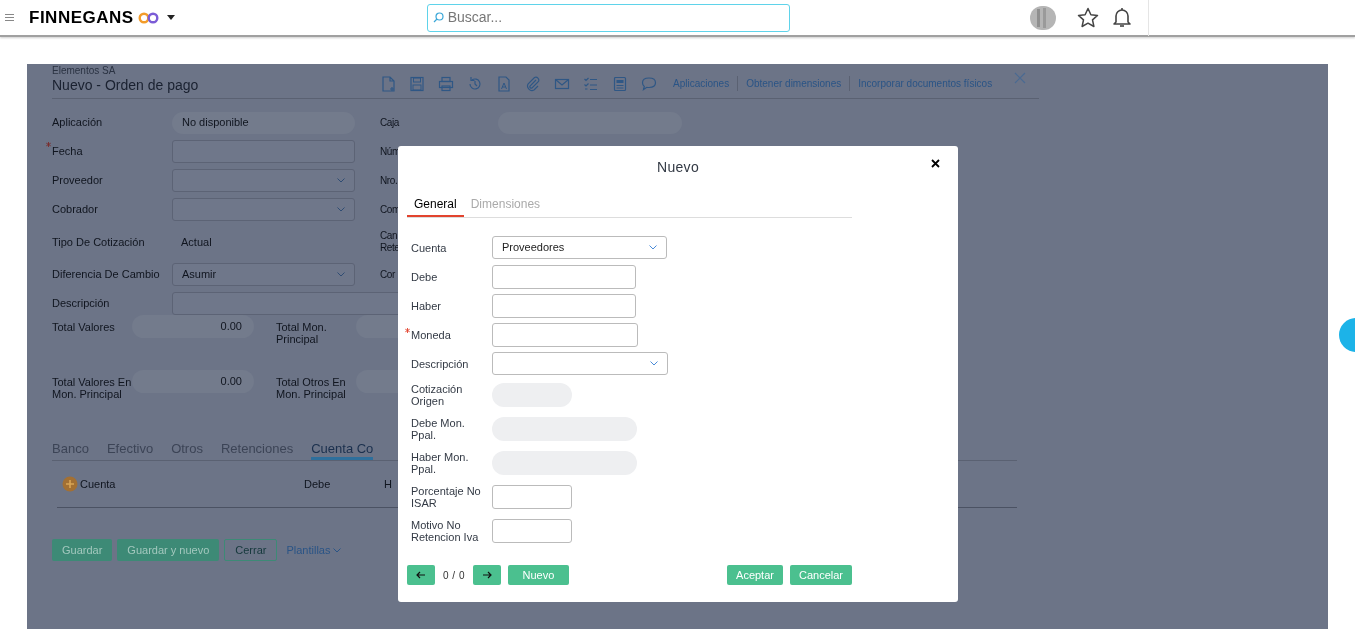 The height and width of the screenshot is (629, 1355). I want to click on brand-name: FINNEGANS, so click(81, 17).